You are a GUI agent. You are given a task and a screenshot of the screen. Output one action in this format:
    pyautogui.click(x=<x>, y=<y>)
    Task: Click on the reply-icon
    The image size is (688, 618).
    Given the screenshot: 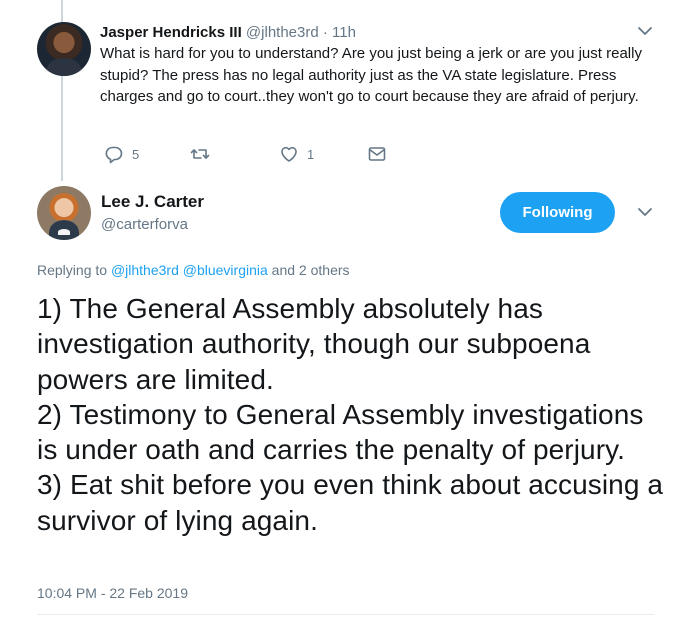 What is the action you would take?
    pyautogui.click(x=114, y=155)
    